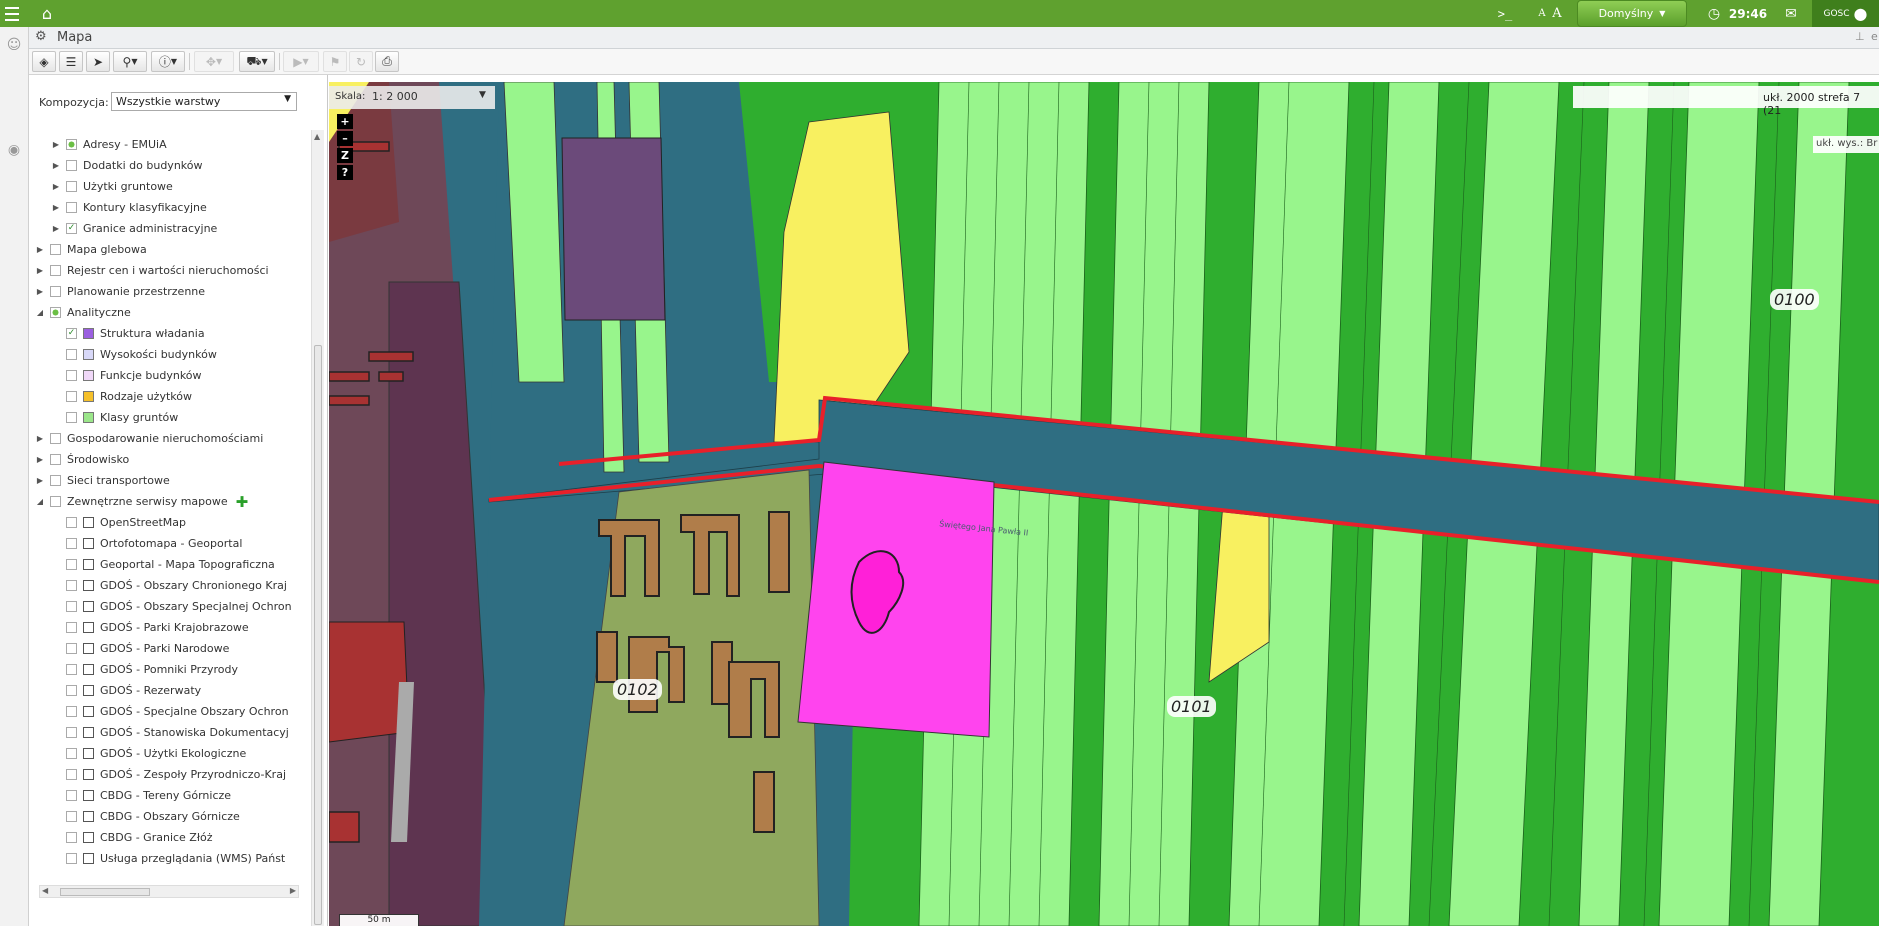 Image resolution: width=1879 pixels, height=926 pixels. I want to click on menu-icon, so click(12, 13).